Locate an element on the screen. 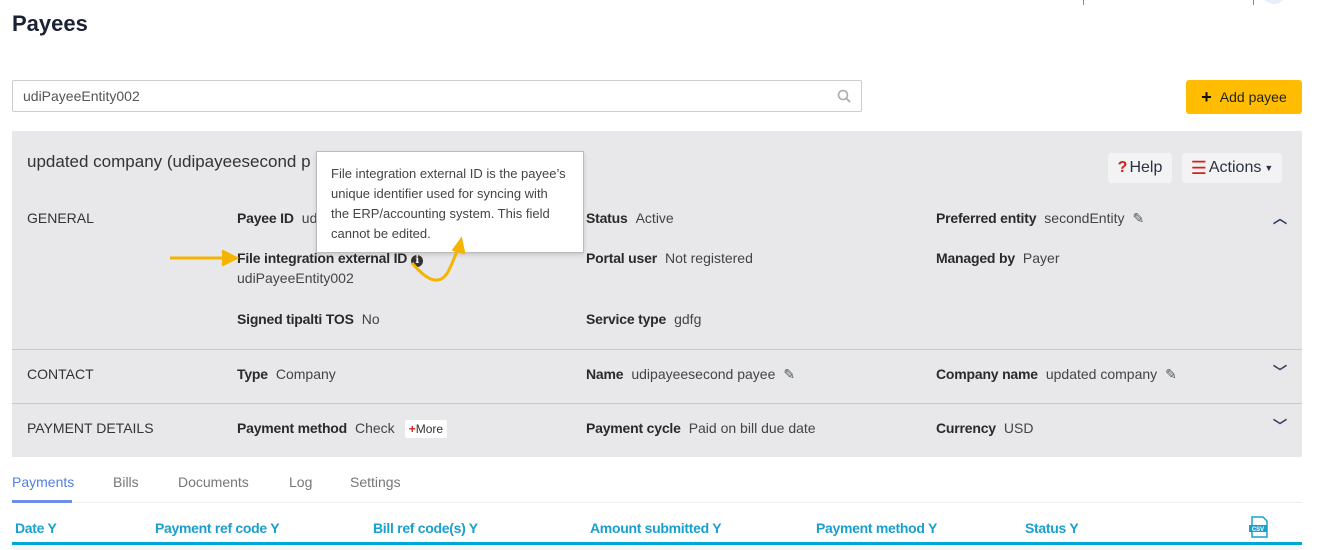  active-tab-indicator is located at coordinates (42, 501).